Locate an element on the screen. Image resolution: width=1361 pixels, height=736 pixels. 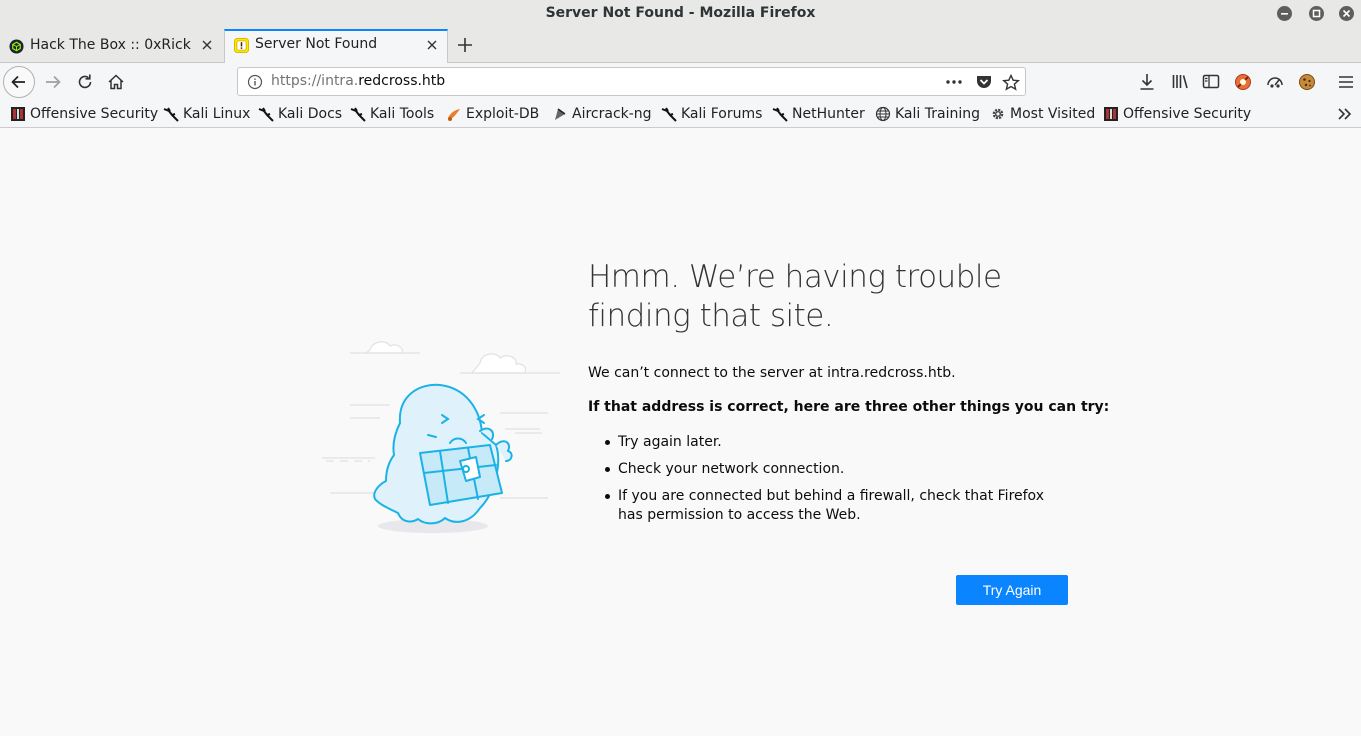
navigation-toolbar: https://intra.redcross.htb is located at coordinates (680, 81).